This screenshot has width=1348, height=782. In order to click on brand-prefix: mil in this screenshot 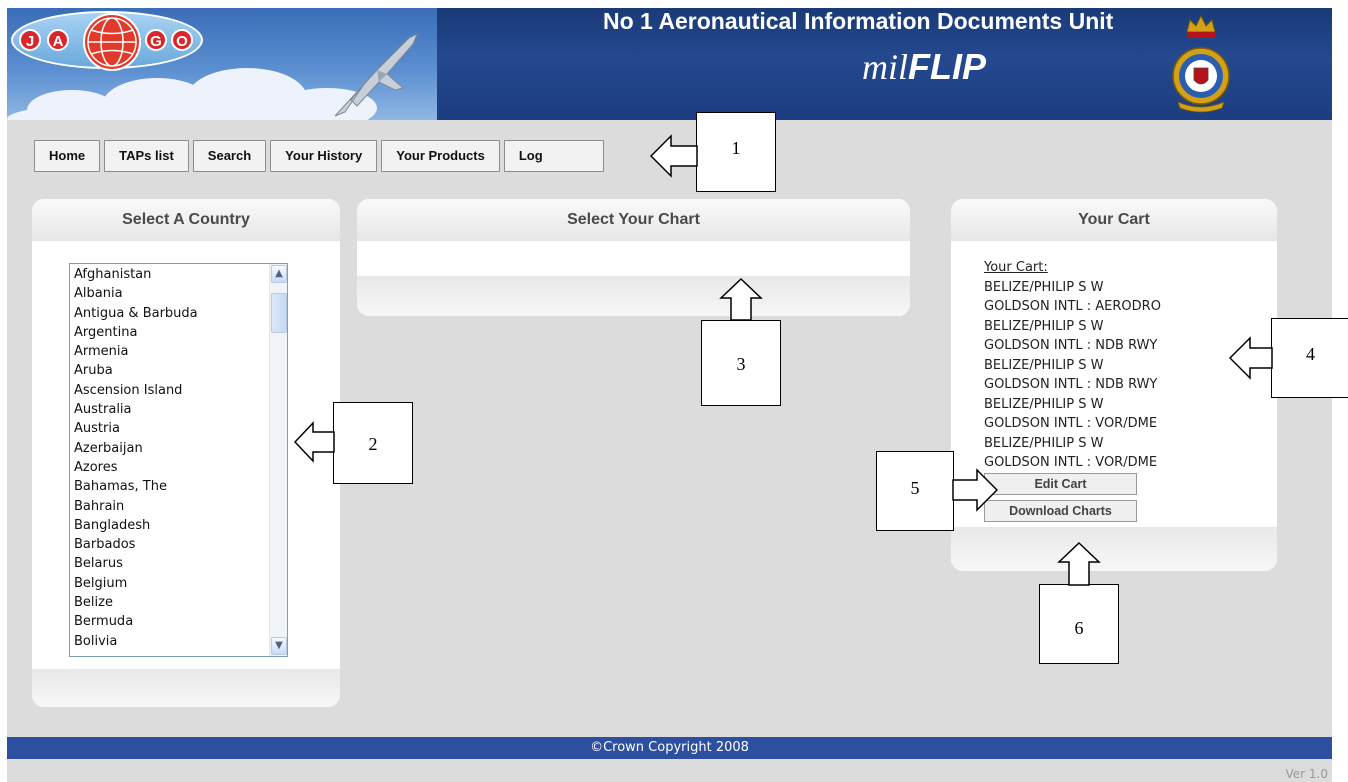, I will do `click(885, 67)`.